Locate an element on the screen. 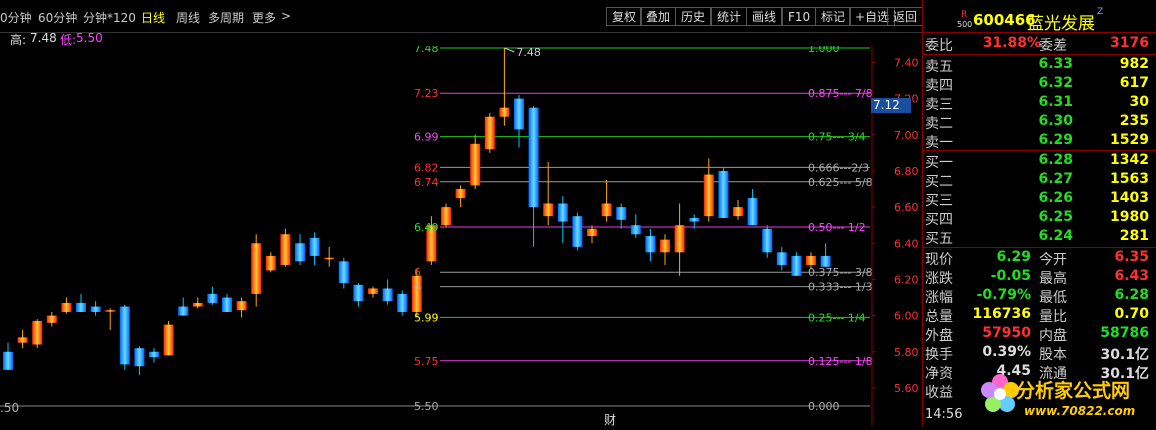 Image resolution: width=1156 pixels, height=430 pixels. tab-30min: 0分钟 is located at coordinates (16, 17).